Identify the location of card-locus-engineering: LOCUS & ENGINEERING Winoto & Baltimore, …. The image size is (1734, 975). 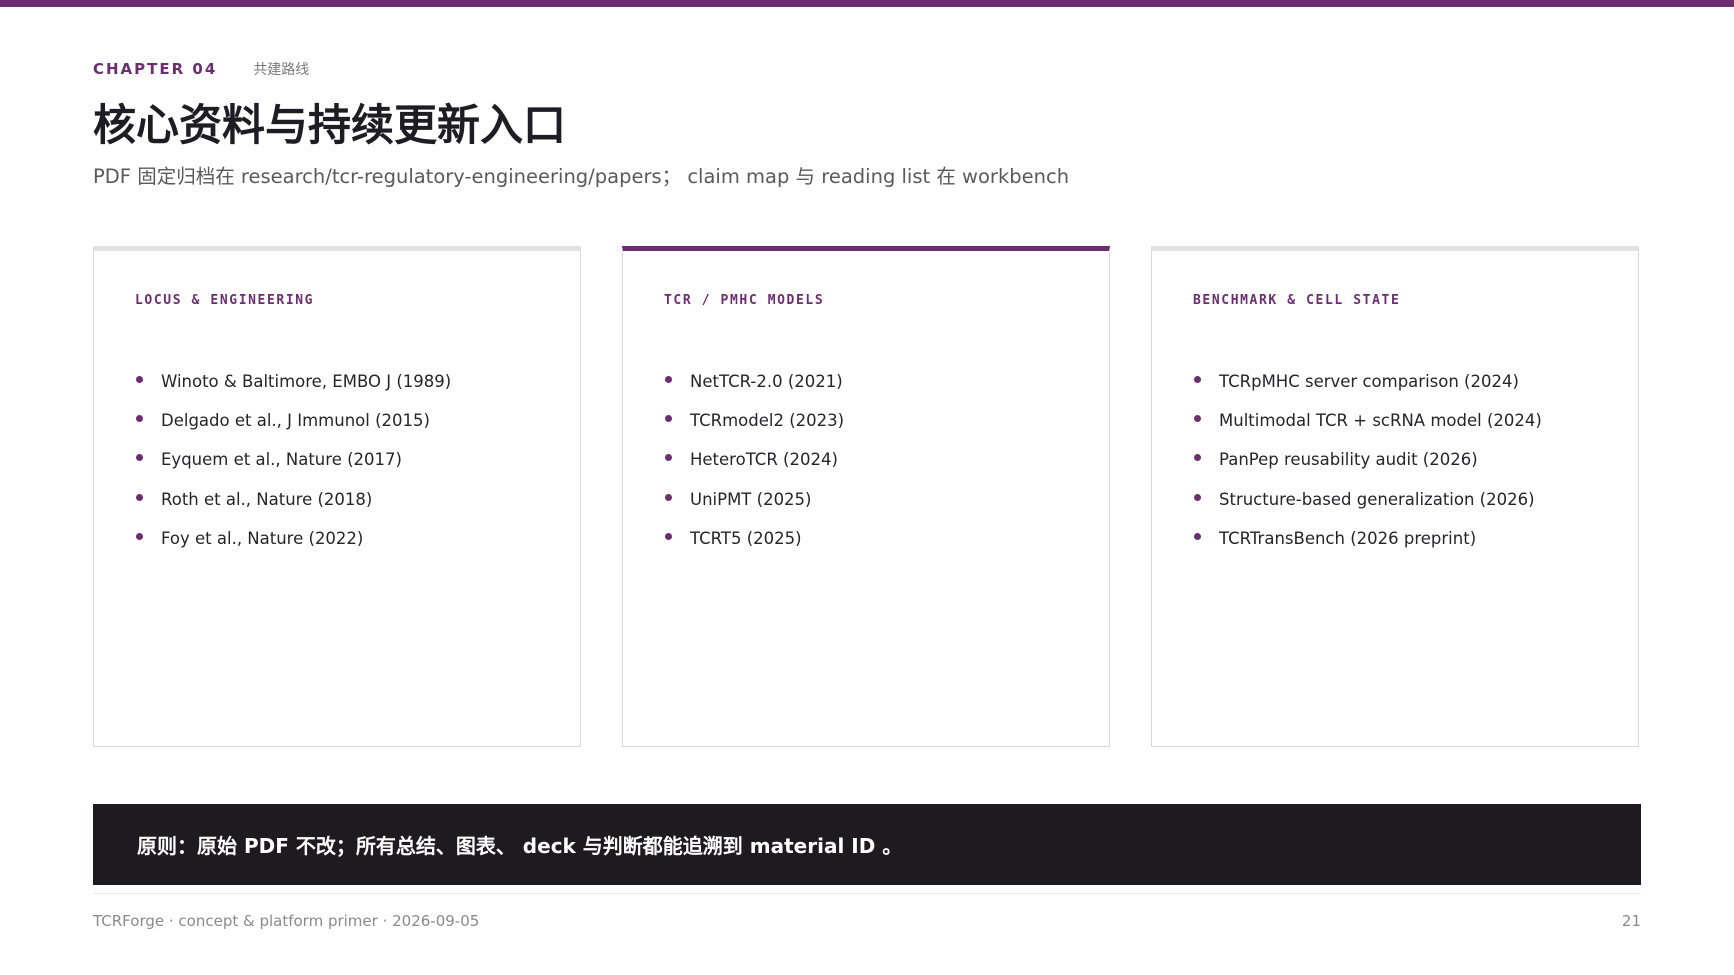
(337, 496).